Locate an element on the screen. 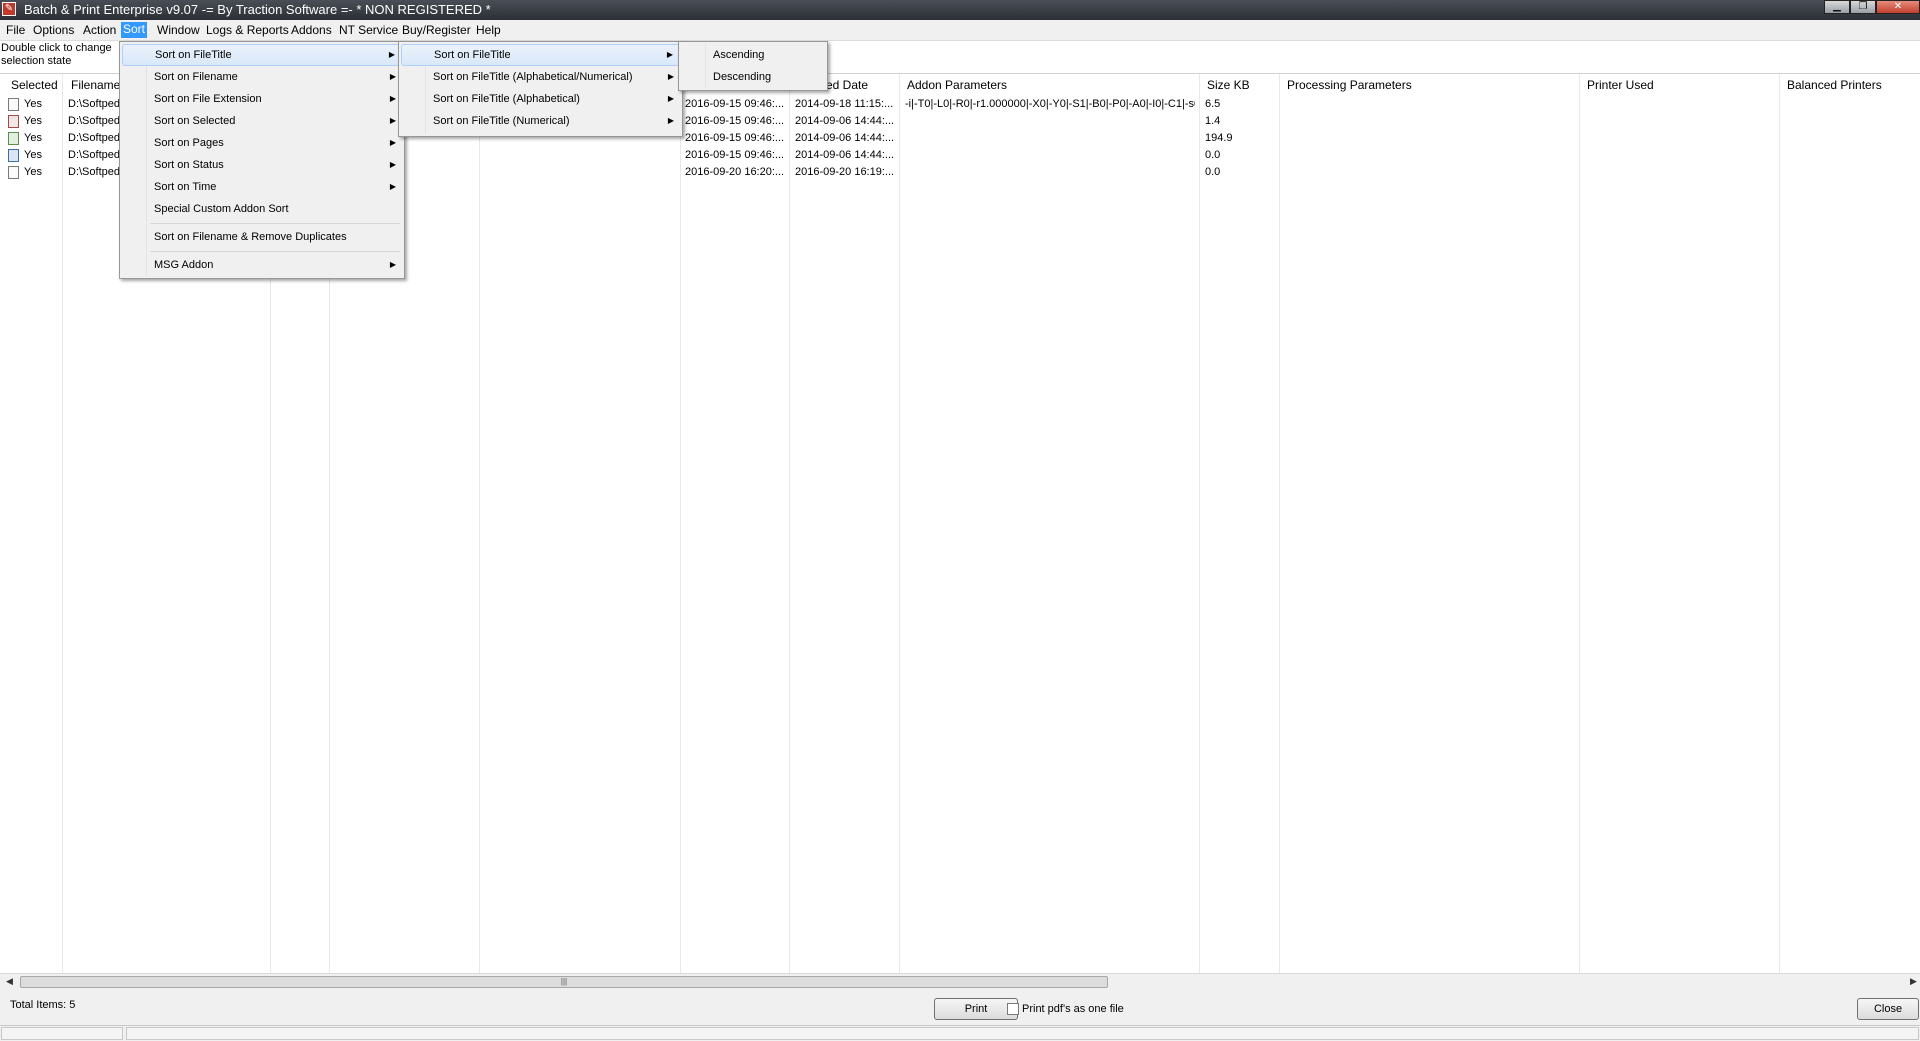  print-one-file-label: Print pdf's as one file is located at coordinates (1073, 1009).